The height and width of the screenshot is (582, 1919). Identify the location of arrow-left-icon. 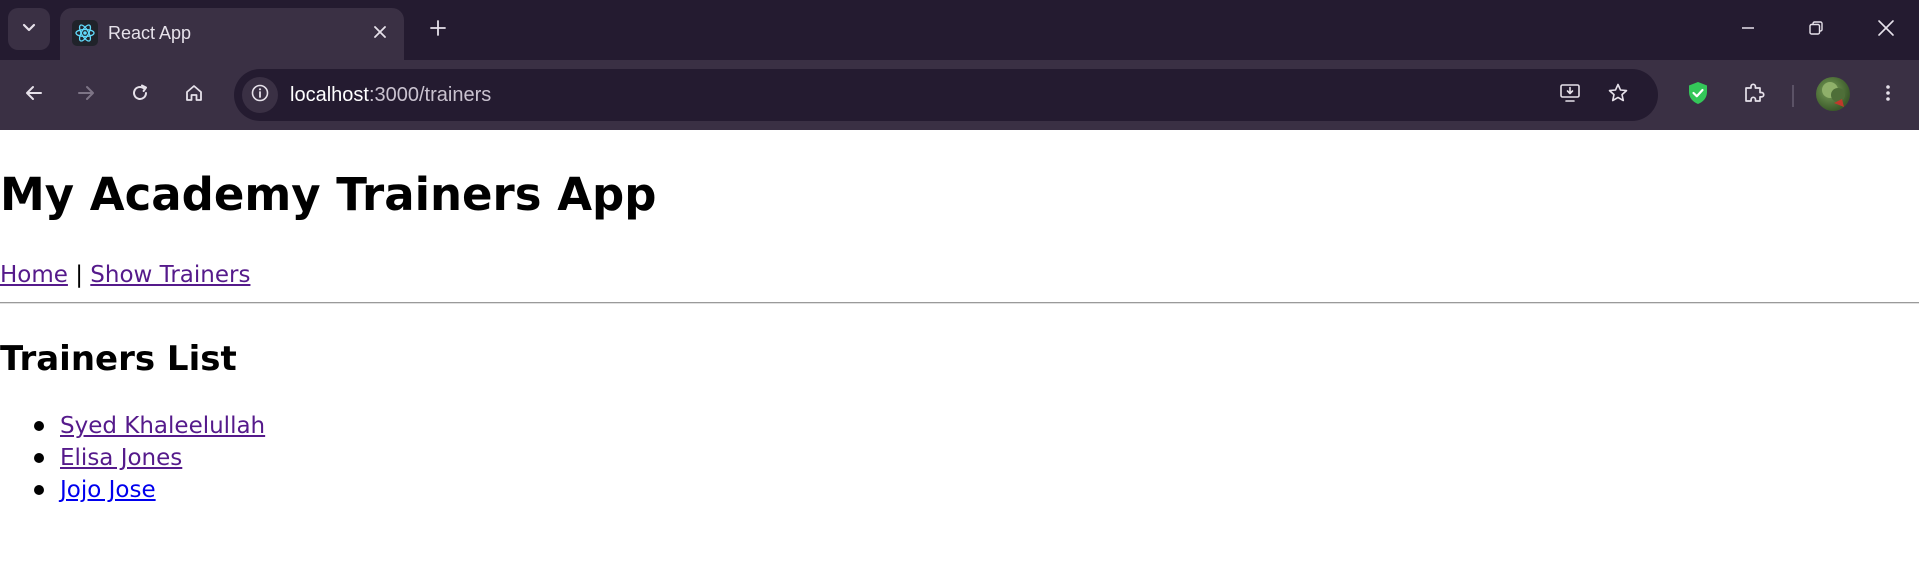
(34, 95).